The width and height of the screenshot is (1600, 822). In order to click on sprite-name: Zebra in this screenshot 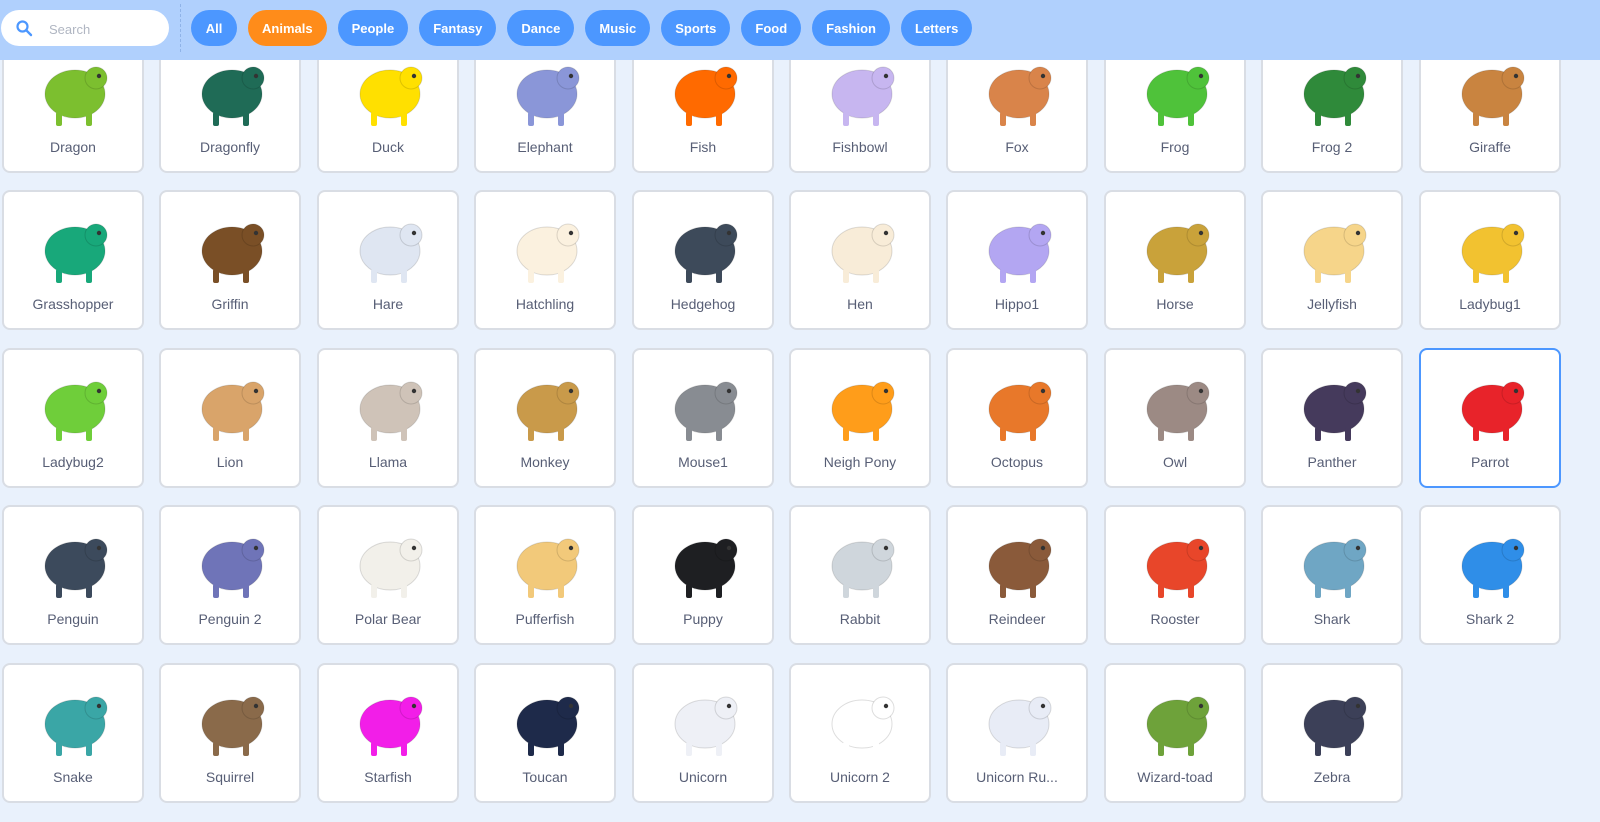, I will do `click(1332, 777)`.